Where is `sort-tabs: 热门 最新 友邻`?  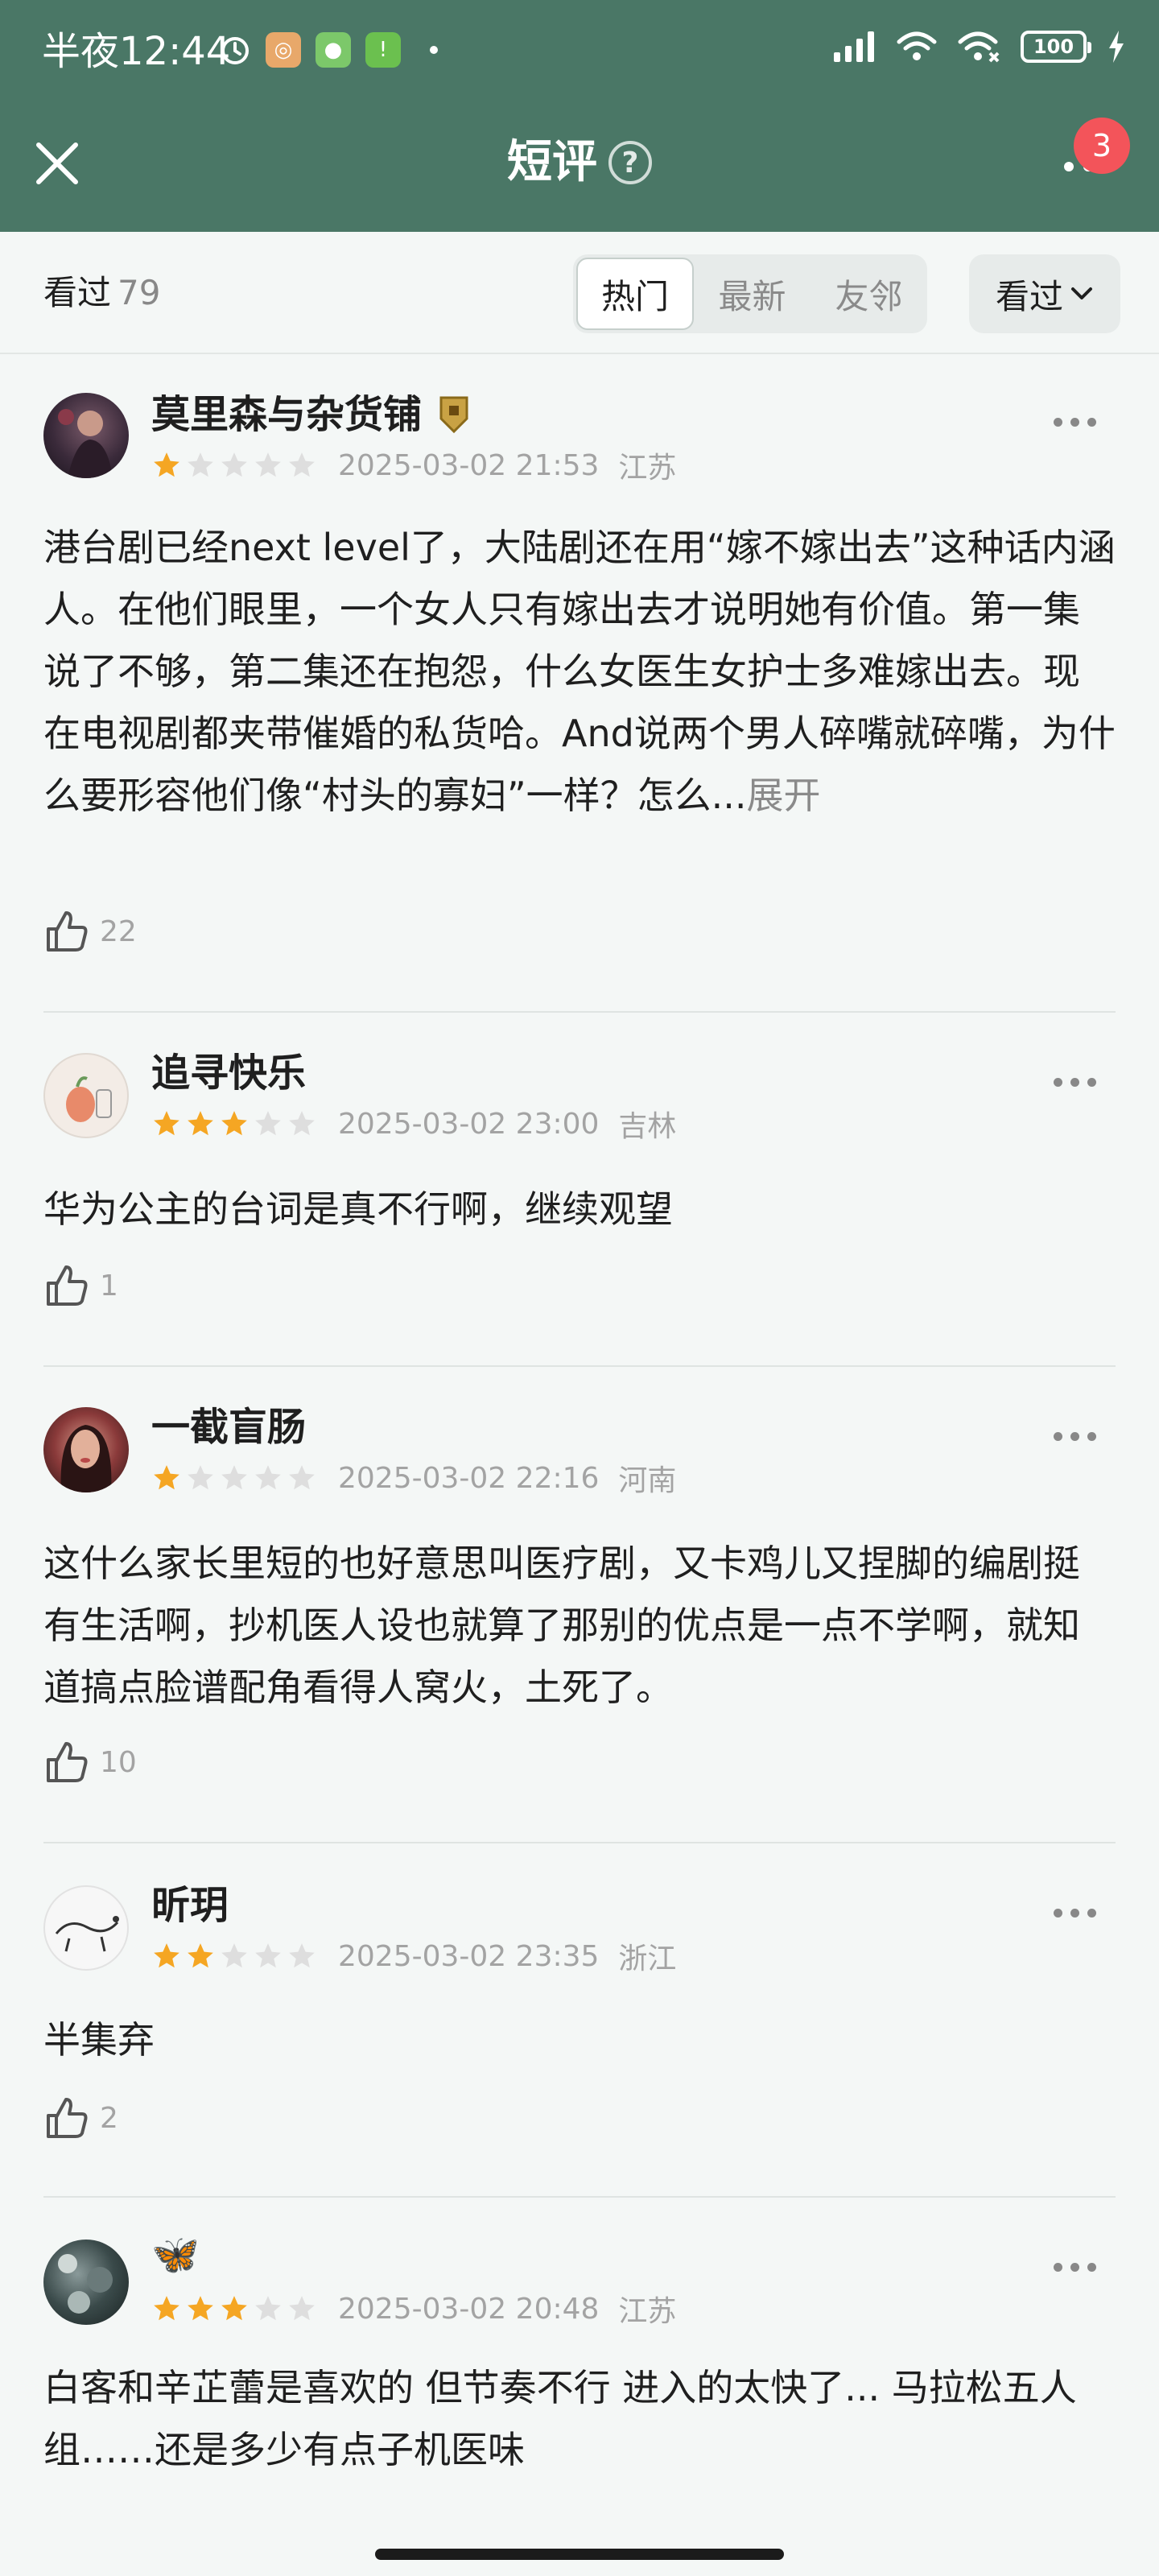
sort-tabs: 热门 最新 友邻 is located at coordinates (750, 293).